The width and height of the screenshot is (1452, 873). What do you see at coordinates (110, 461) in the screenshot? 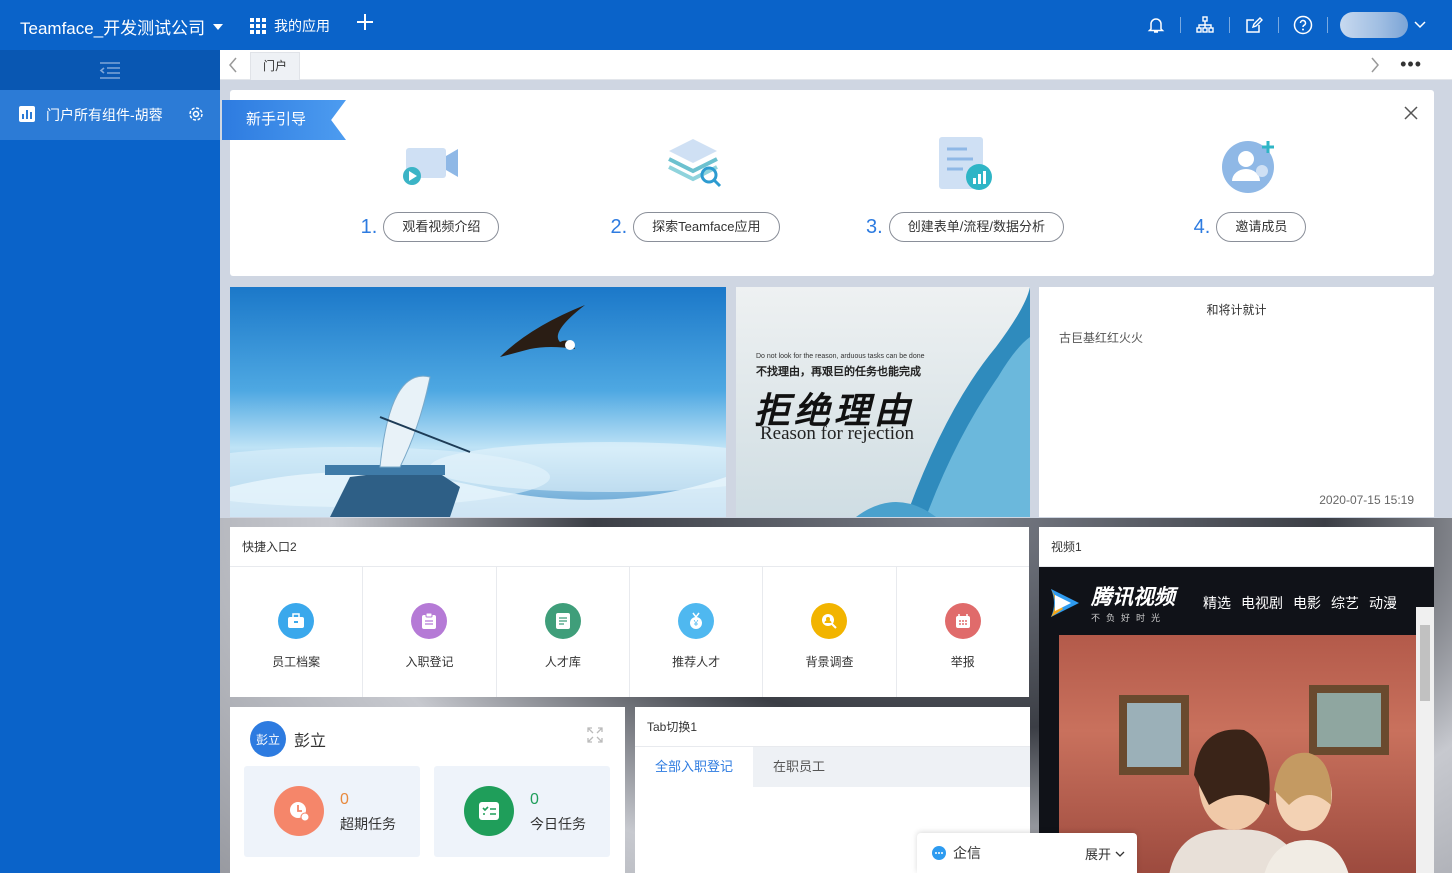
I see `sidebar: 门户所有组件-胡蓉` at bounding box center [110, 461].